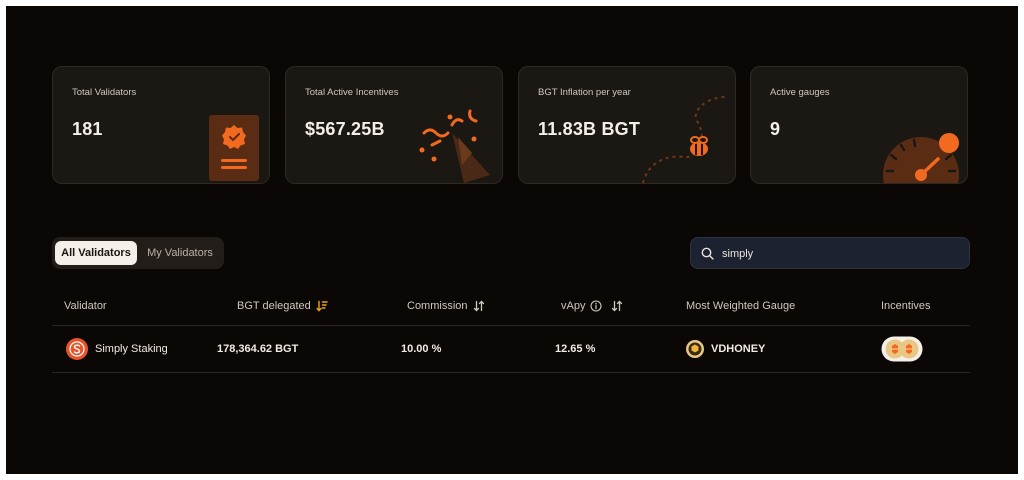 The image size is (1024, 480). Describe the element at coordinates (906, 306) in the screenshot. I see `column-header-incentives: Incentives` at that location.